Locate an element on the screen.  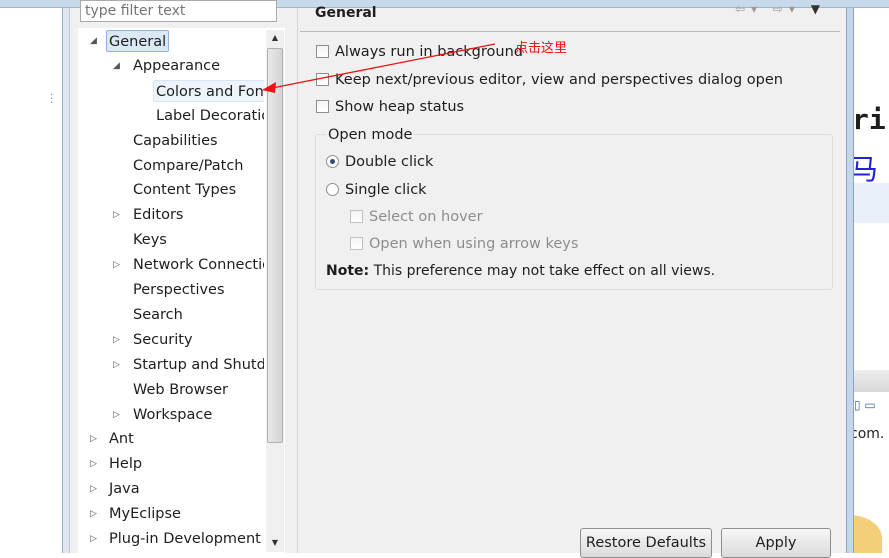
radio-label: Double click is located at coordinates (389, 162).